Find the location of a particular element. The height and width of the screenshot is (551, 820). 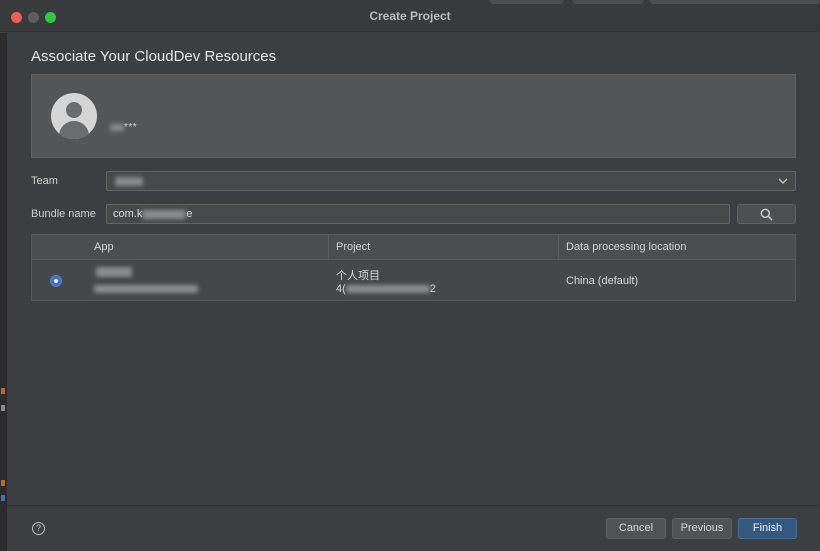

previous-button: Previous is located at coordinates (702, 528).